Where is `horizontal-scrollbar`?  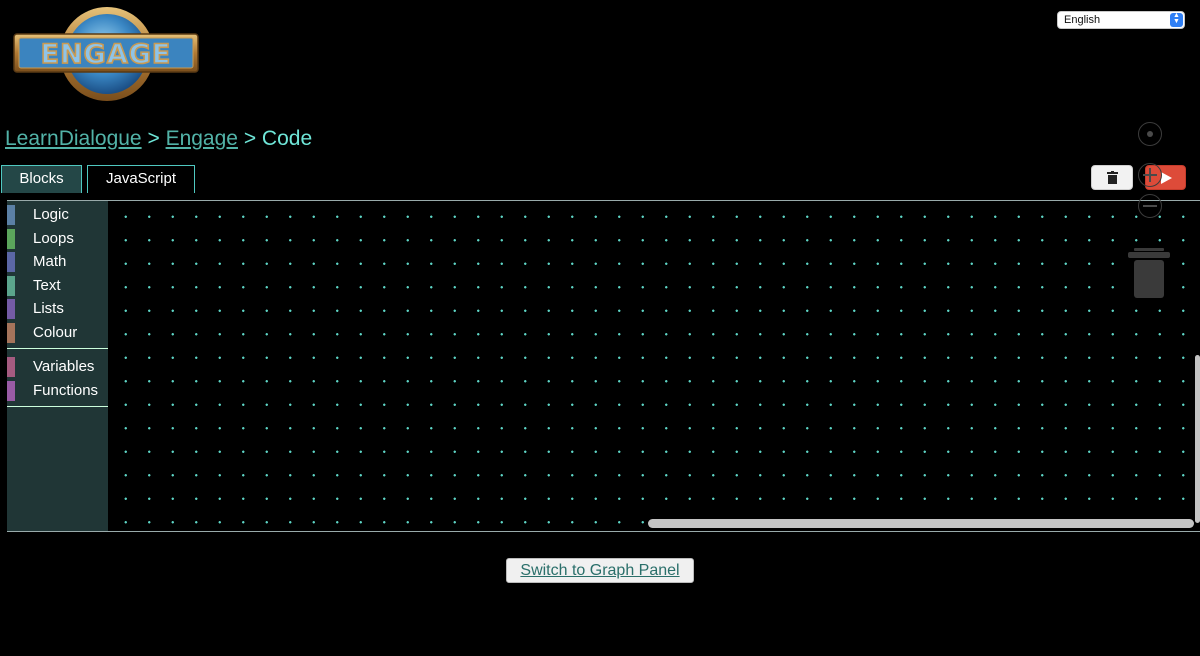
horizontal-scrollbar is located at coordinates (921, 523).